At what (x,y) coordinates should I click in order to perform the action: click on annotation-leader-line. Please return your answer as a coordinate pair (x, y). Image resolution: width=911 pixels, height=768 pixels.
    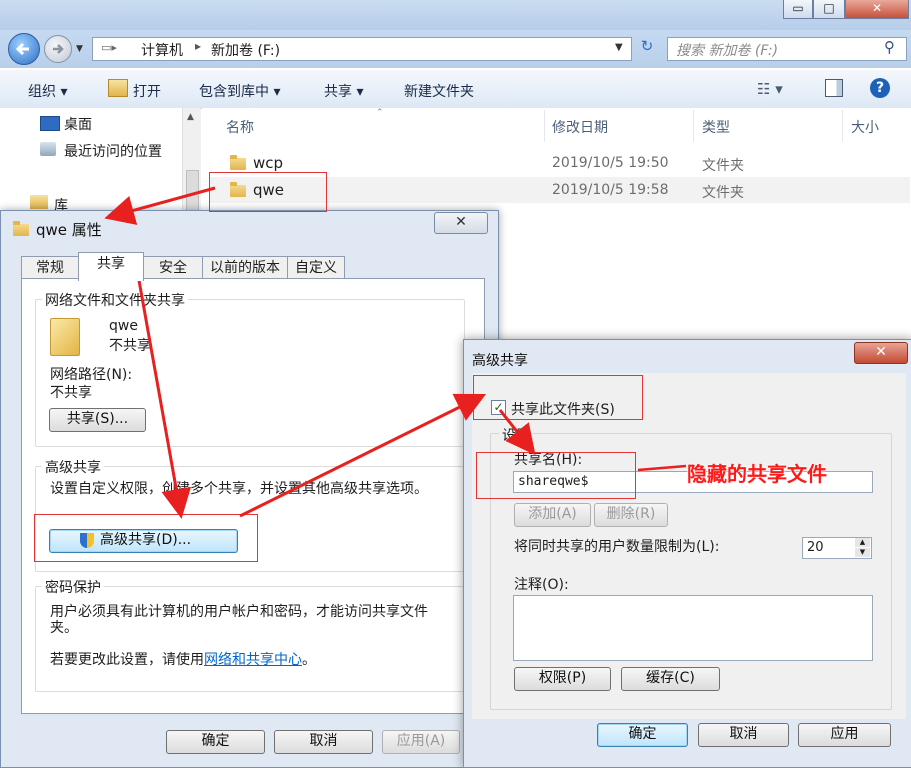
    Looking at the image, I should click on (662, 468).